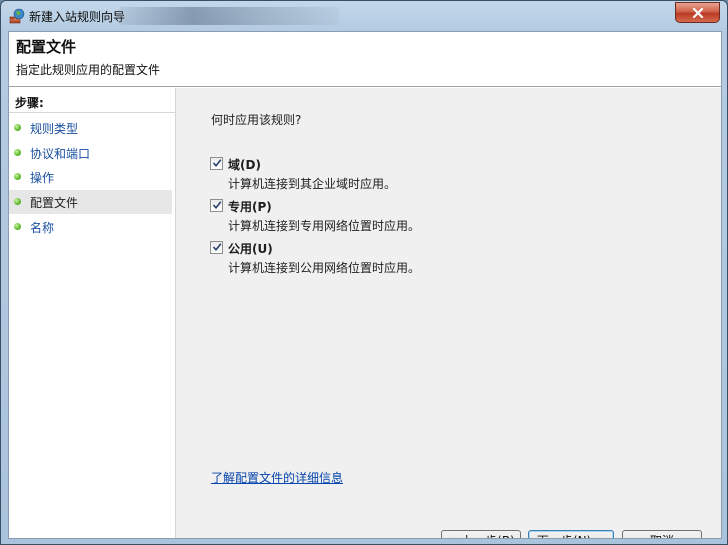  I want to click on close-button, so click(697, 12).